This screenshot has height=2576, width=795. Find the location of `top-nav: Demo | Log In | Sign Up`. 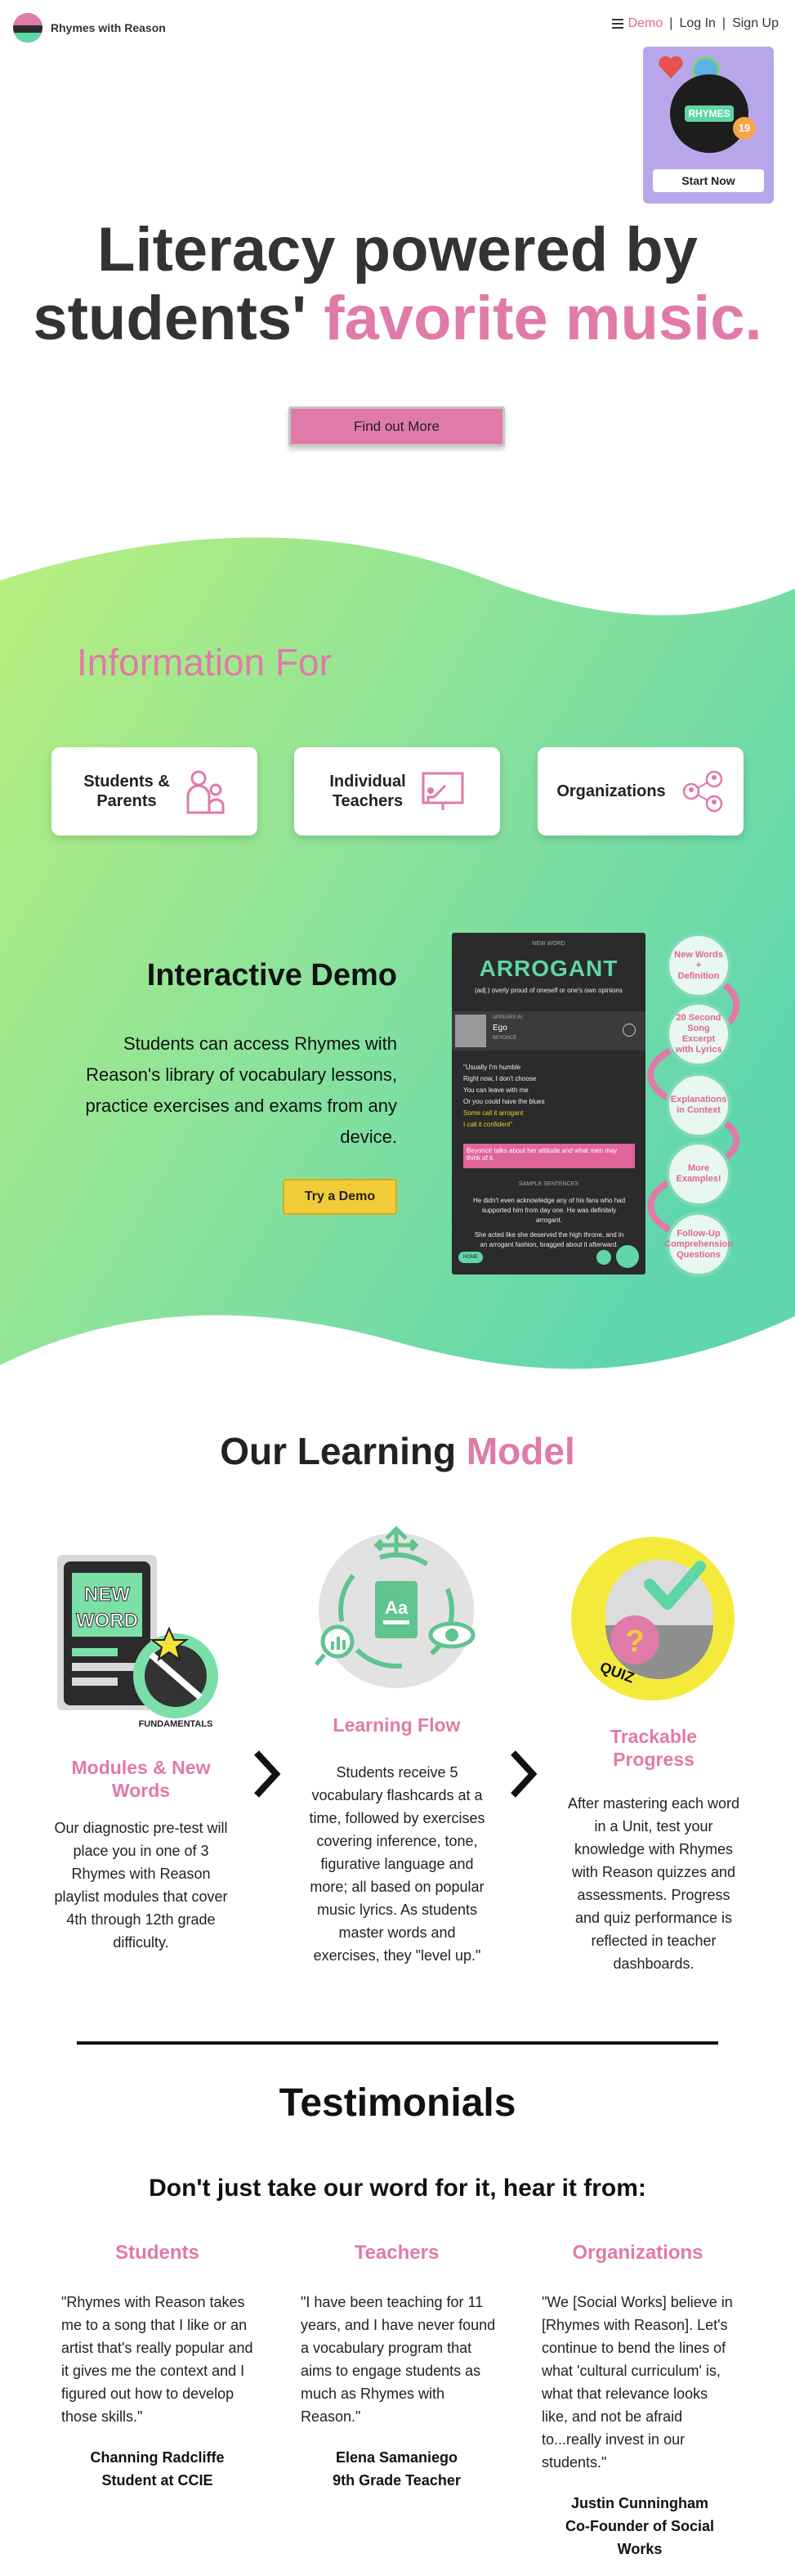

top-nav: Demo | Log In | Sign Up is located at coordinates (695, 23).